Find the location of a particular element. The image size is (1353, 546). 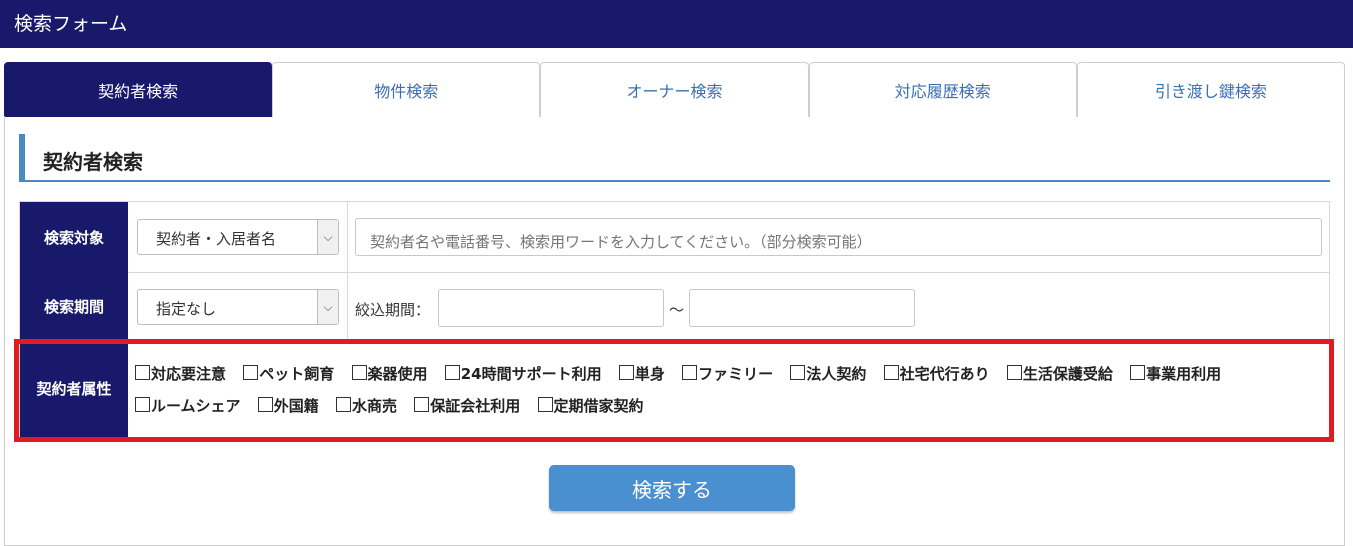

page-title: 検索フォーム is located at coordinates (71, 24).